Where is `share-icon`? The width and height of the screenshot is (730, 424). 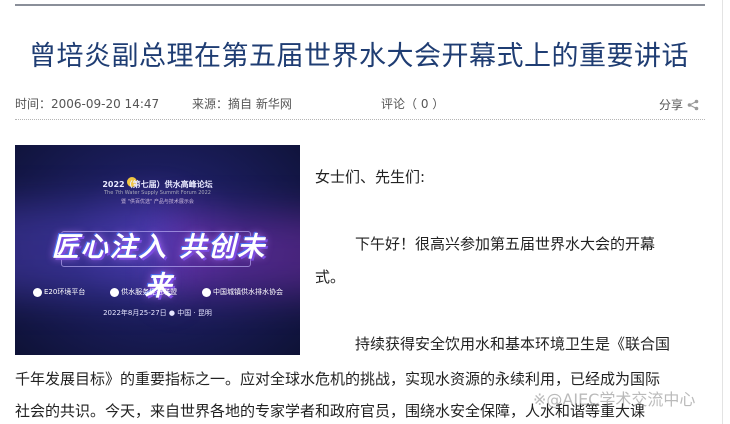 share-icon is located at coordinates (693, 105).